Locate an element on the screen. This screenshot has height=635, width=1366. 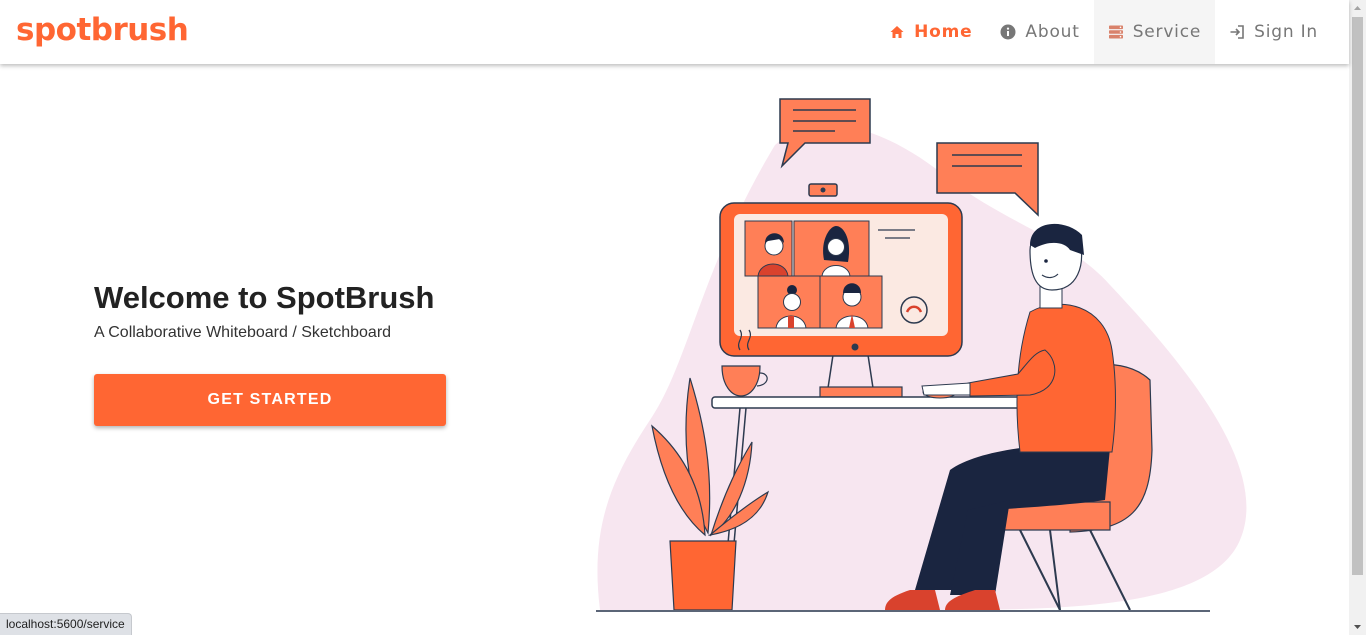
nav-sign-in: Sign In is located at coordinates (1273, 32).